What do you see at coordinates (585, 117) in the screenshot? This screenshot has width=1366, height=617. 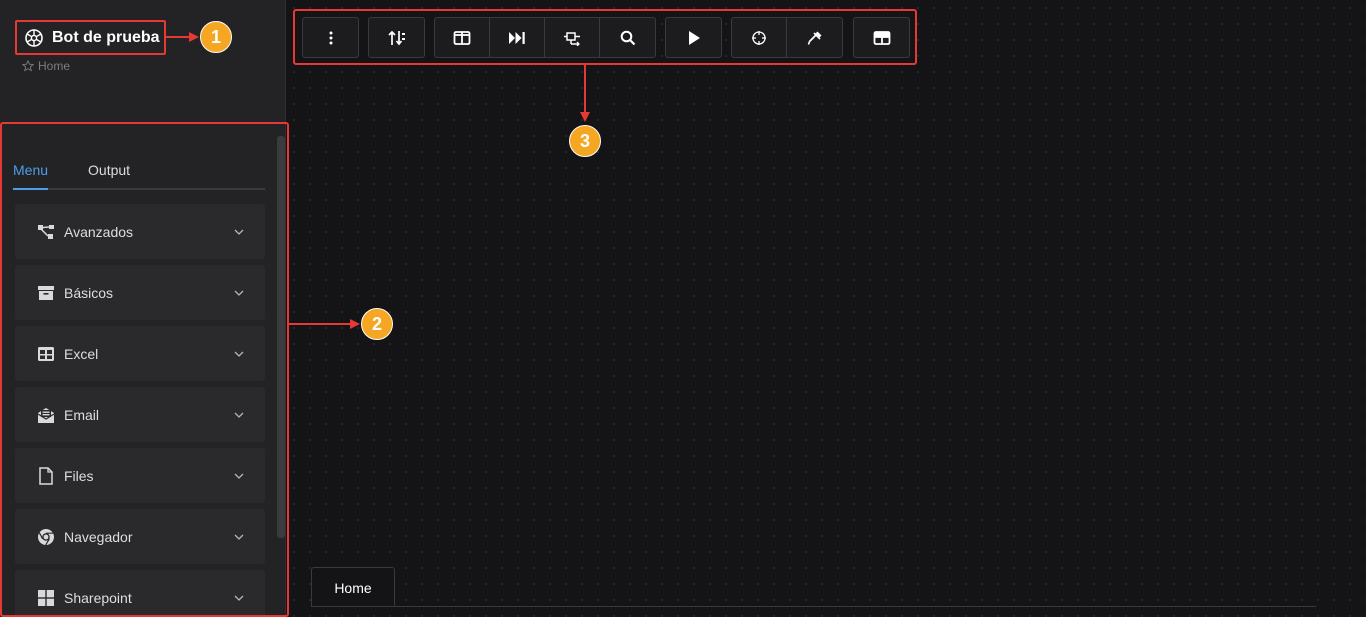 I see `arrow-3-head` at bounding box center [585, 117].